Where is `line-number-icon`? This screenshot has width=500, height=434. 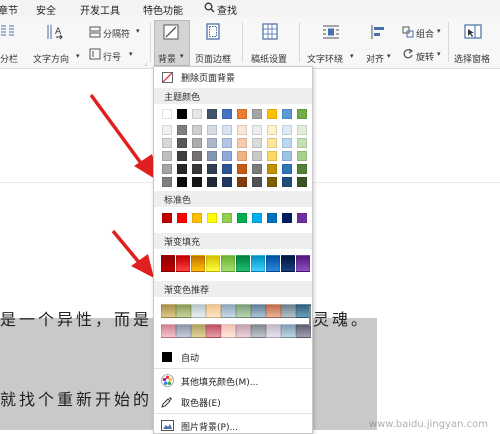 line-number-icon is located at coordinates (95, 55).